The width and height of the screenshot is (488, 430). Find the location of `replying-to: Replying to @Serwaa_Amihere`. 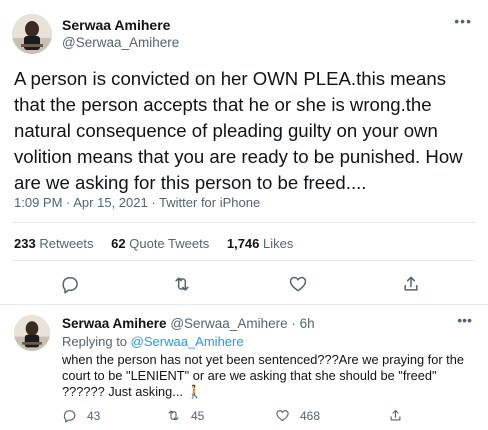

replying-to: Replying to @Serwaa_Amihere is located at coordinates (153, 341).